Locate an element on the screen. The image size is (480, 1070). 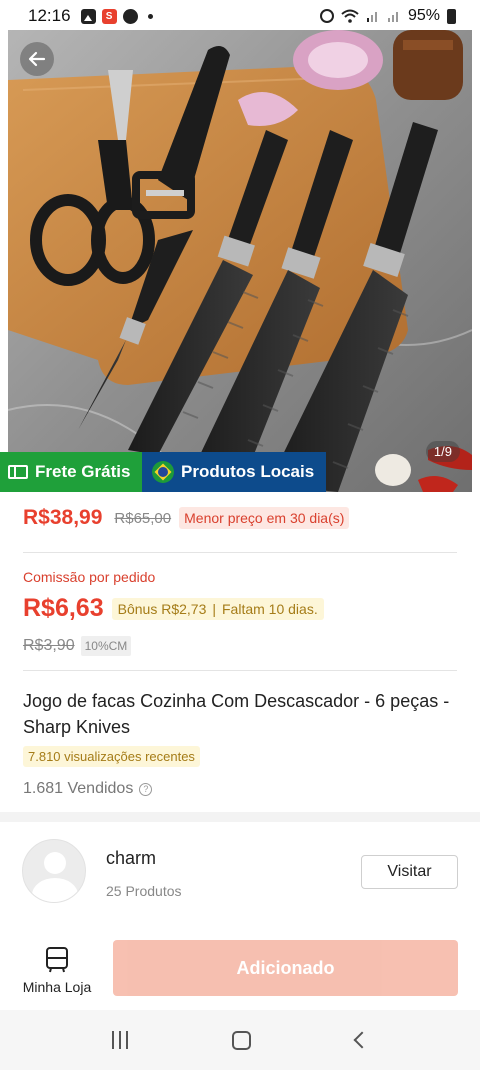
more-notifications-dot is located at coordinates (150, 16).